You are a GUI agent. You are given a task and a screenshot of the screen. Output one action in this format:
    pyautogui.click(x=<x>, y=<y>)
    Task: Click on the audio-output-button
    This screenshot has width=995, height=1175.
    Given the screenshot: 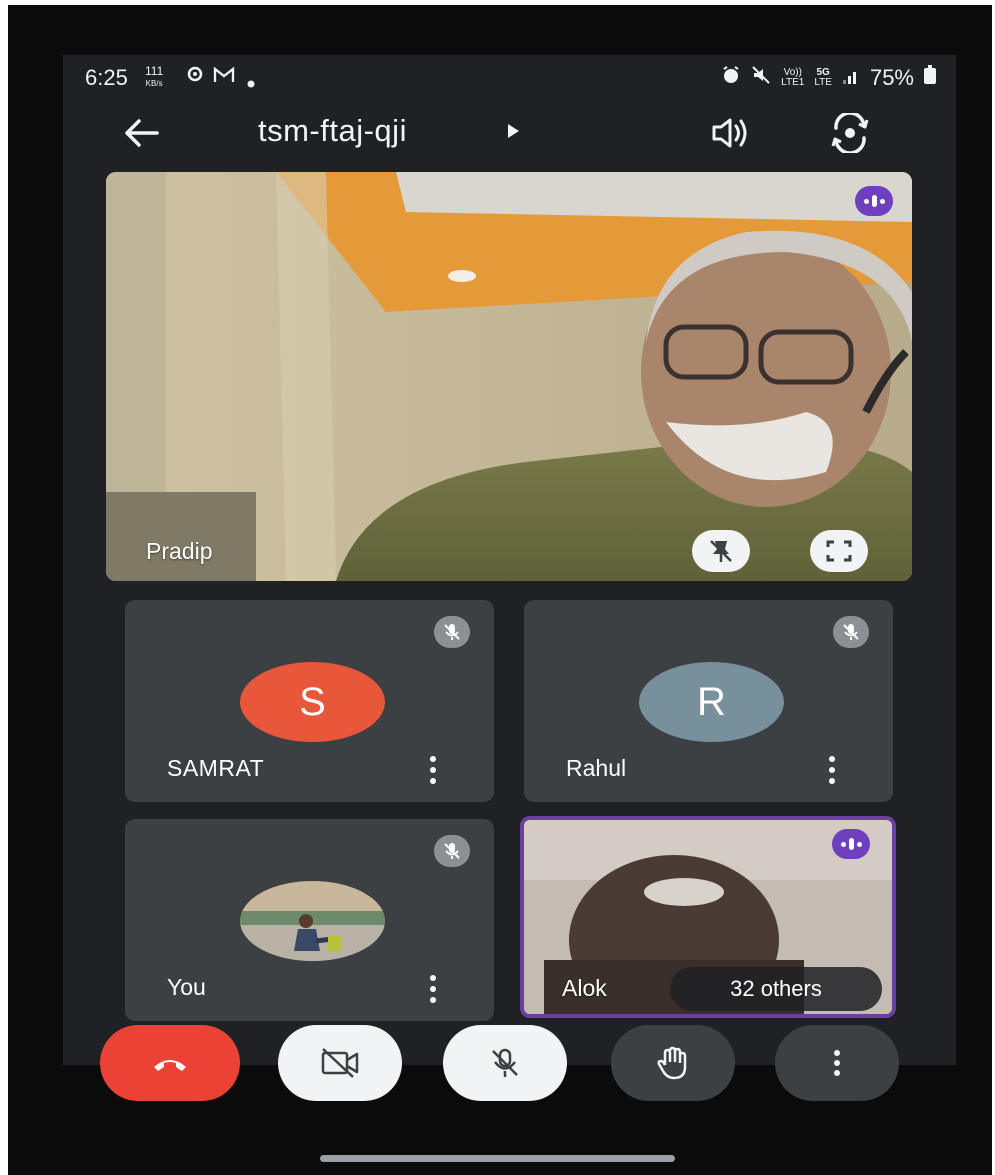 What is the action you would take?
    pyautogui.click(x=730, y=133)
    